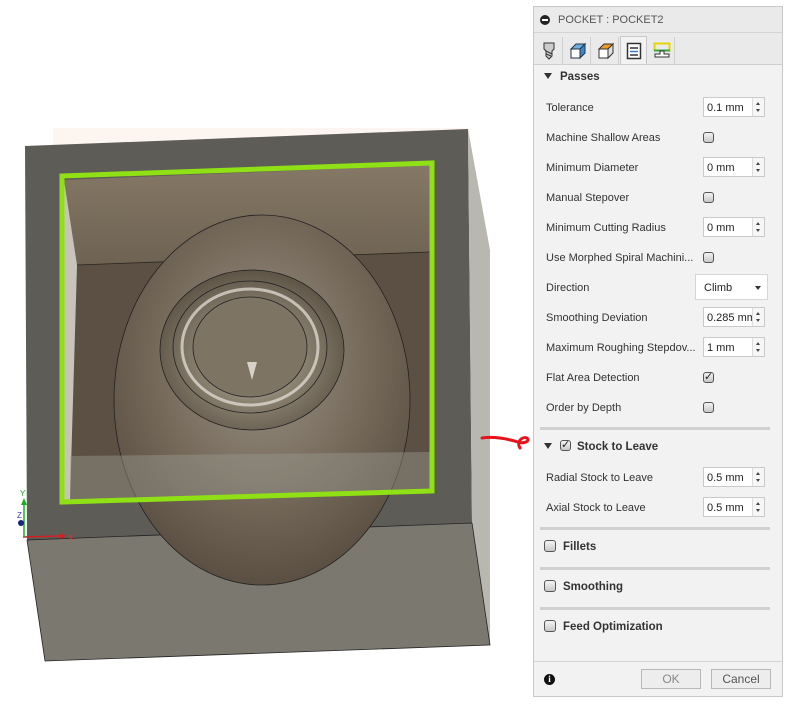 This screenshot has width=794, height=711. What do you see at coordinates (71, 537) in the screenshot?
I see `x-axis-label: X` at bounding box center [71, 537].